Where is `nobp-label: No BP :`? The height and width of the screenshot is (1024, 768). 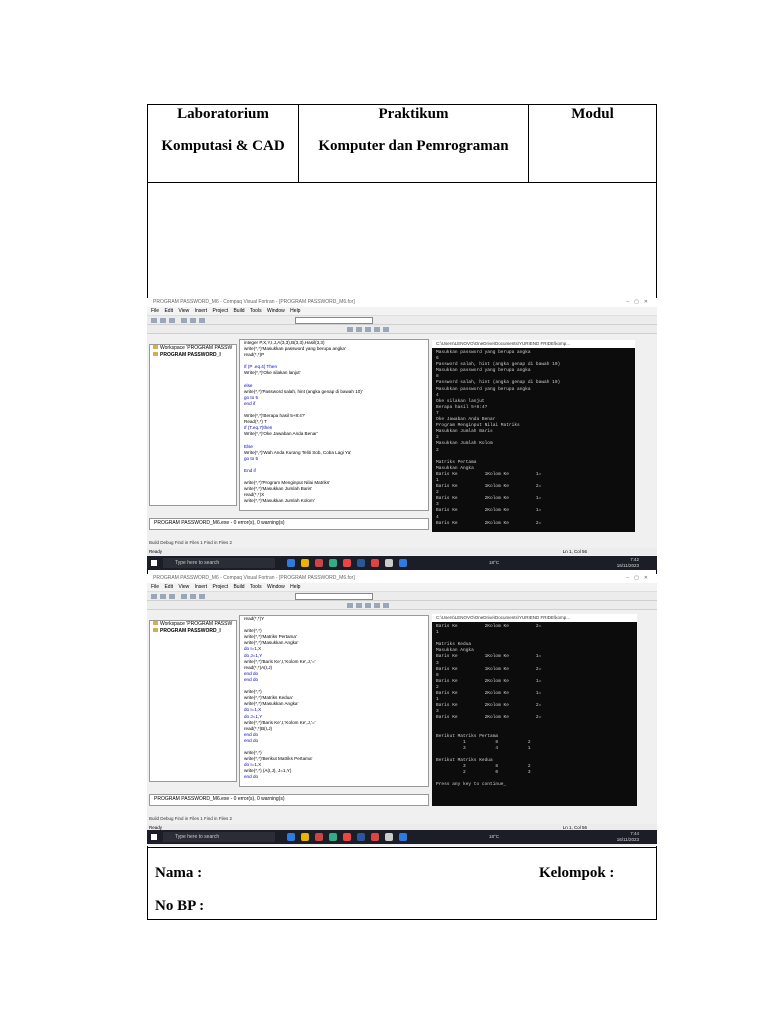
nobp-label: No BP : is located at coordinates (180, 906).